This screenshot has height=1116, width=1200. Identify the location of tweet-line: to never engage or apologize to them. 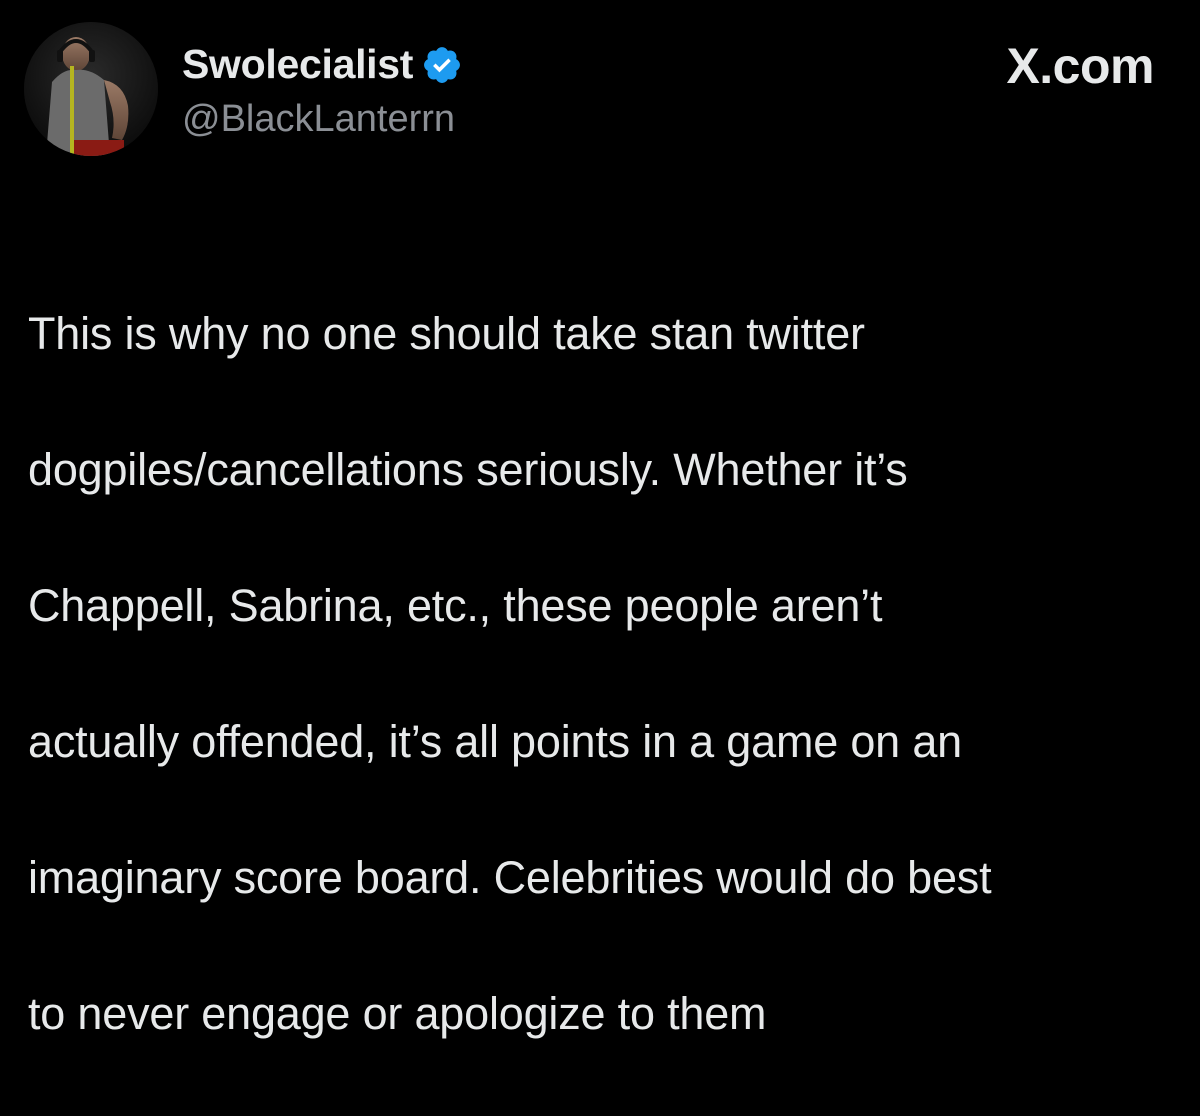
(397, 1013).